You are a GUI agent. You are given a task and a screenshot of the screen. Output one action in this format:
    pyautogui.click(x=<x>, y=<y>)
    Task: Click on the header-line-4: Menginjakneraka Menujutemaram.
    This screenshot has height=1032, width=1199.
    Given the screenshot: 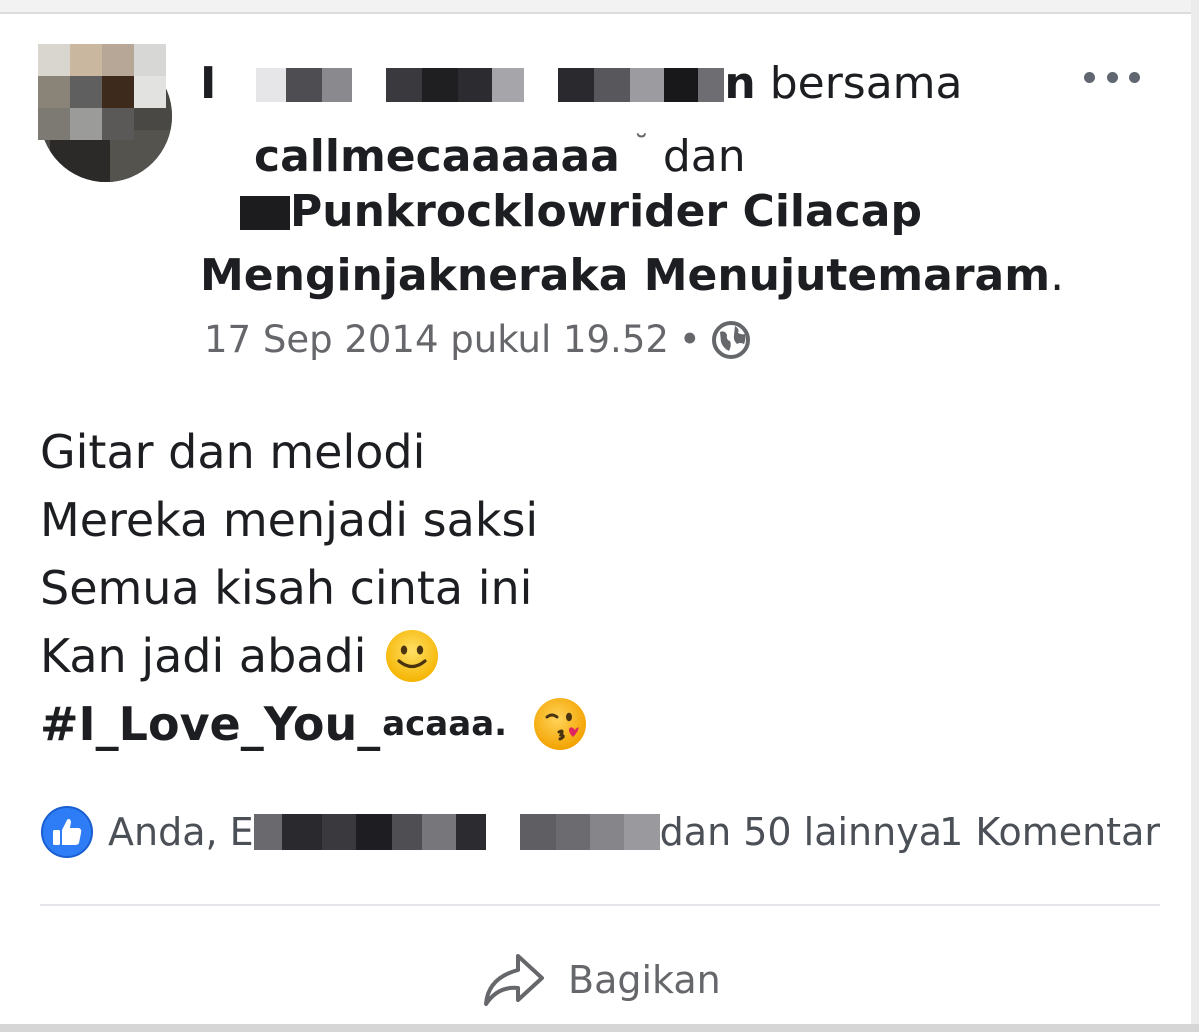 What is the action you would take?
    pyautogui.click(x=632, y=276)
    